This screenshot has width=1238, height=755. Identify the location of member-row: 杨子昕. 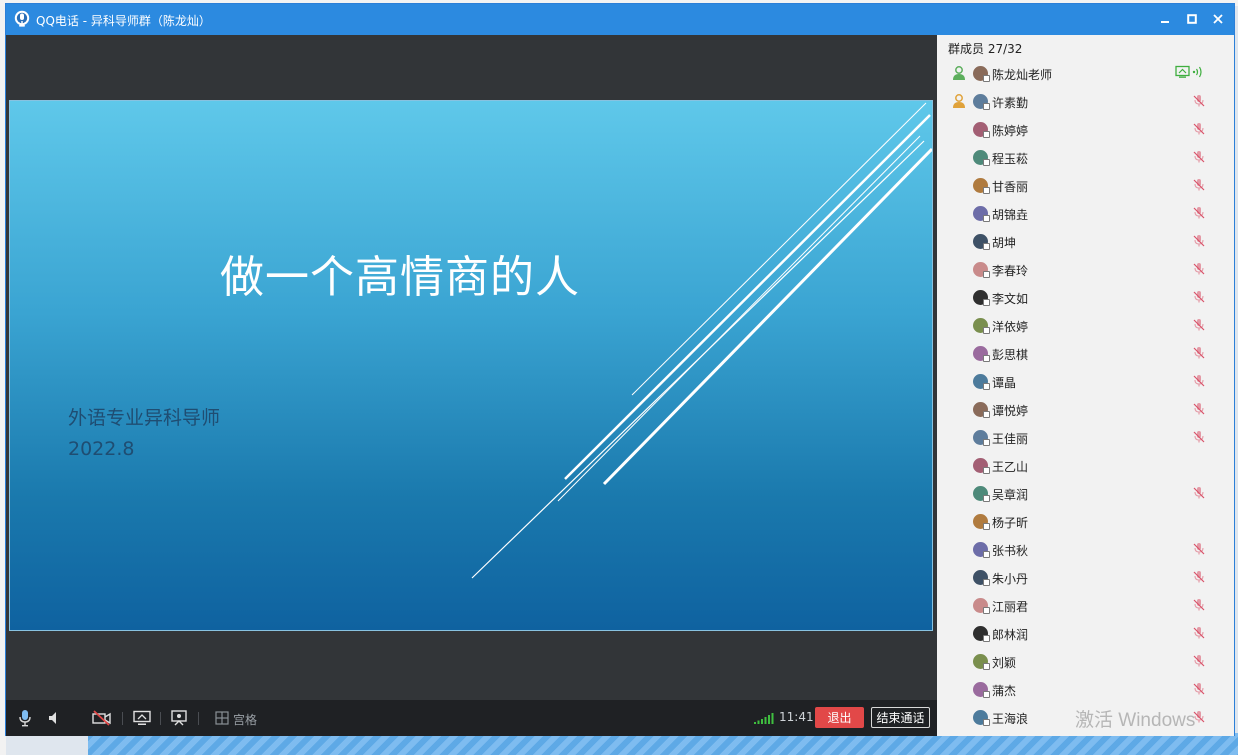
(1085, 521).